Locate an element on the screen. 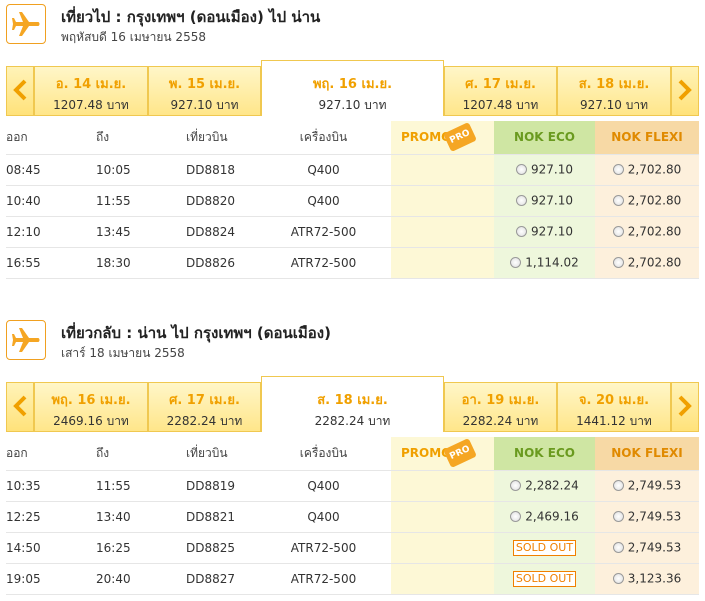 This screenshot has width=705, height=601. chevron-right-icon is located at coordinates (685, 91).